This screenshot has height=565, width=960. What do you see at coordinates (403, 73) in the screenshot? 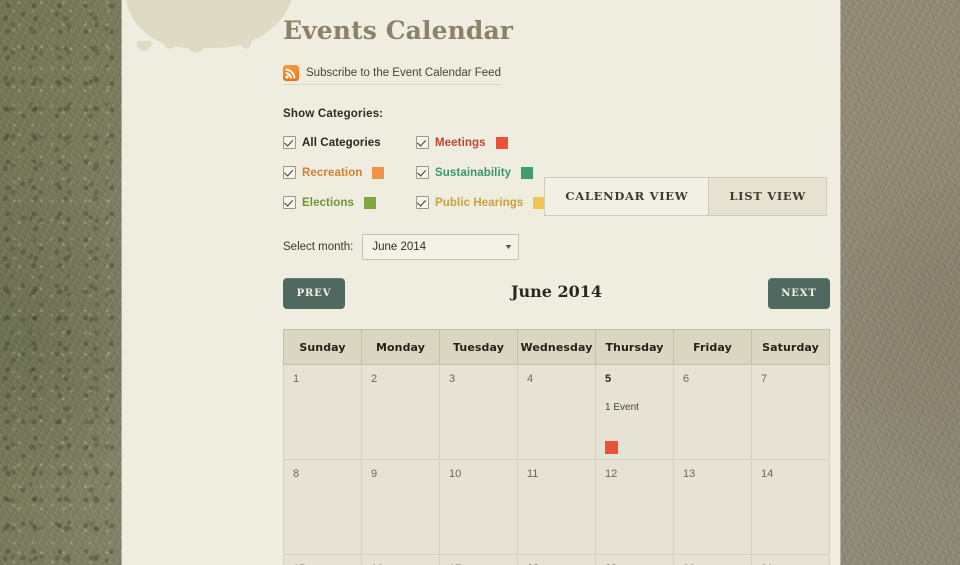
I see `subscribe-feed-label: Subscribe to the Event Calendar Feed` at bounding box center [403, 73].